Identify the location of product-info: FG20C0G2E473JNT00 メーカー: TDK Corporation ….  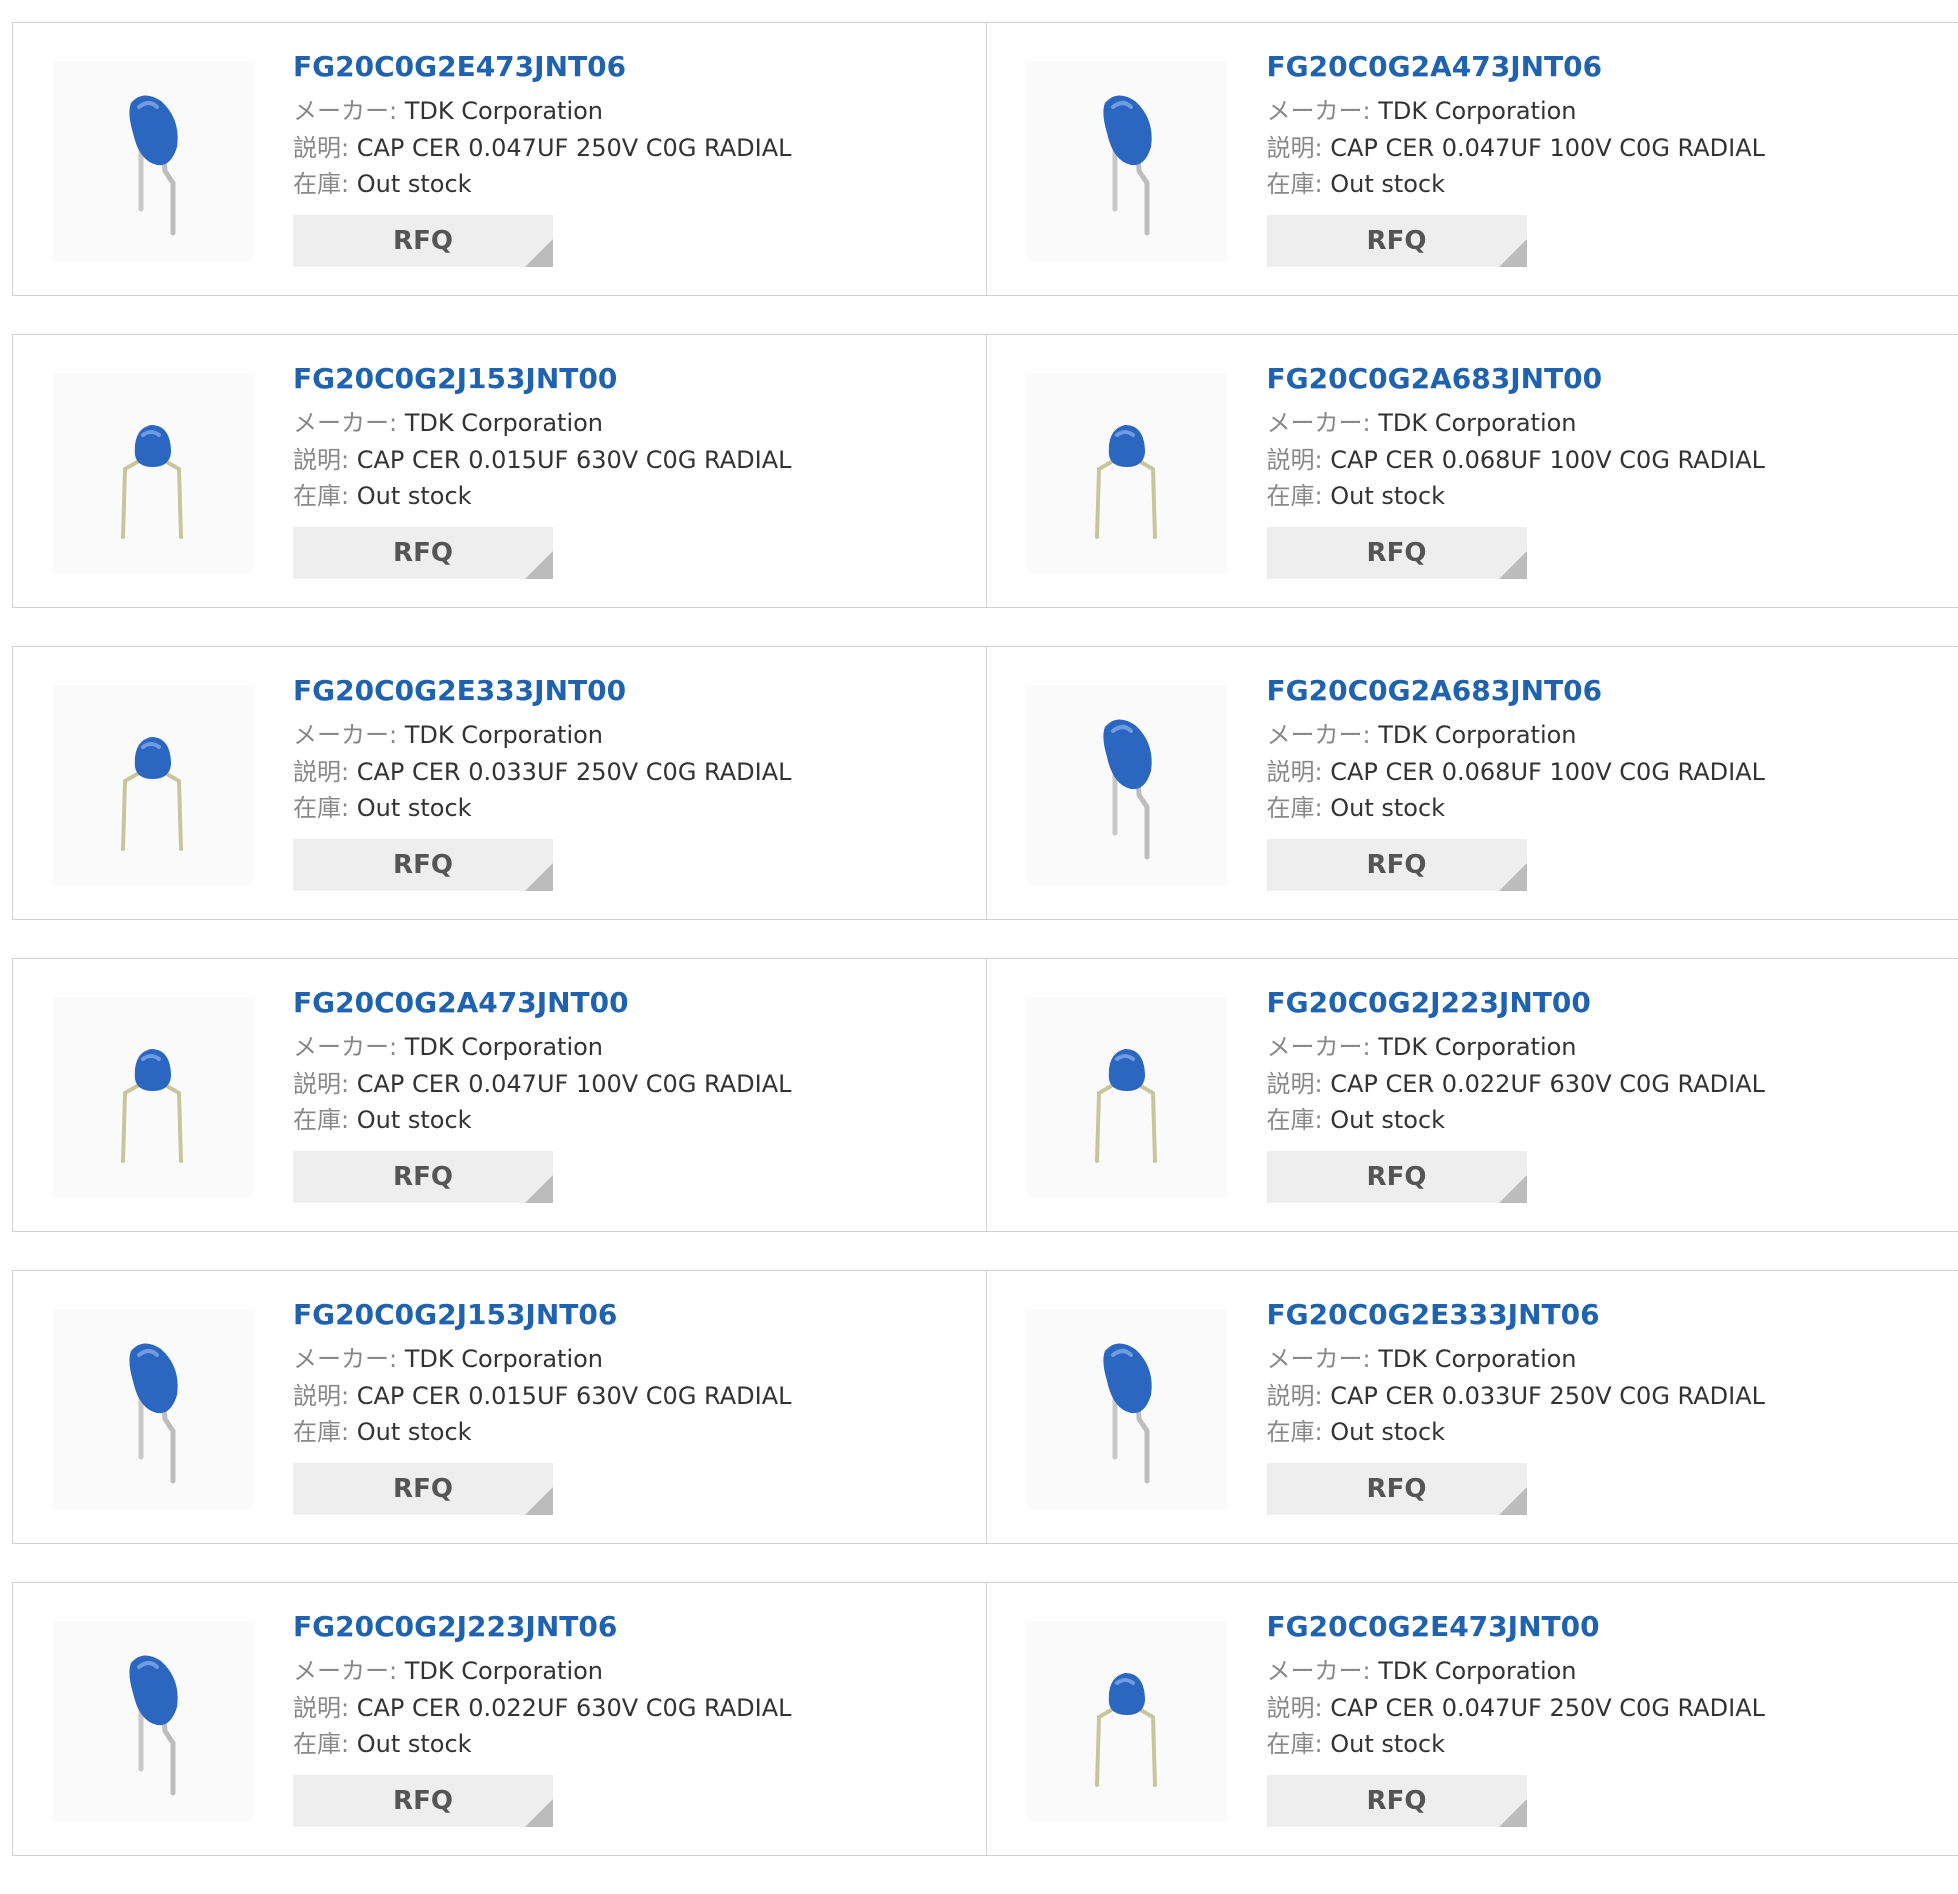
(1516, 1718).